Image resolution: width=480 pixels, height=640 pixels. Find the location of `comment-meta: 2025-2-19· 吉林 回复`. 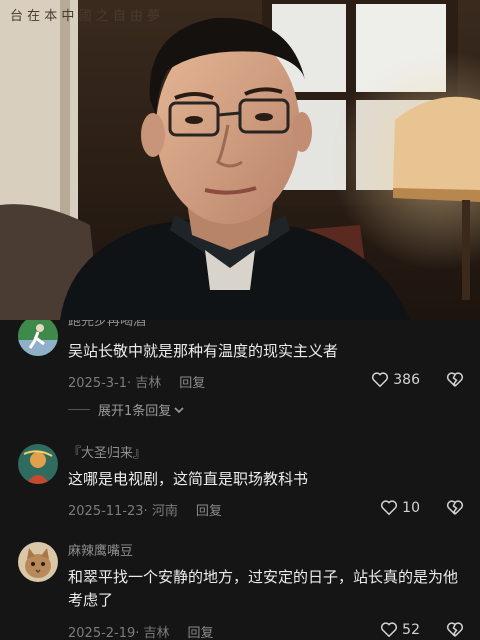

comment-meta: 2025-2-19· 吉林 回复 is located at coordinates (141, 631).